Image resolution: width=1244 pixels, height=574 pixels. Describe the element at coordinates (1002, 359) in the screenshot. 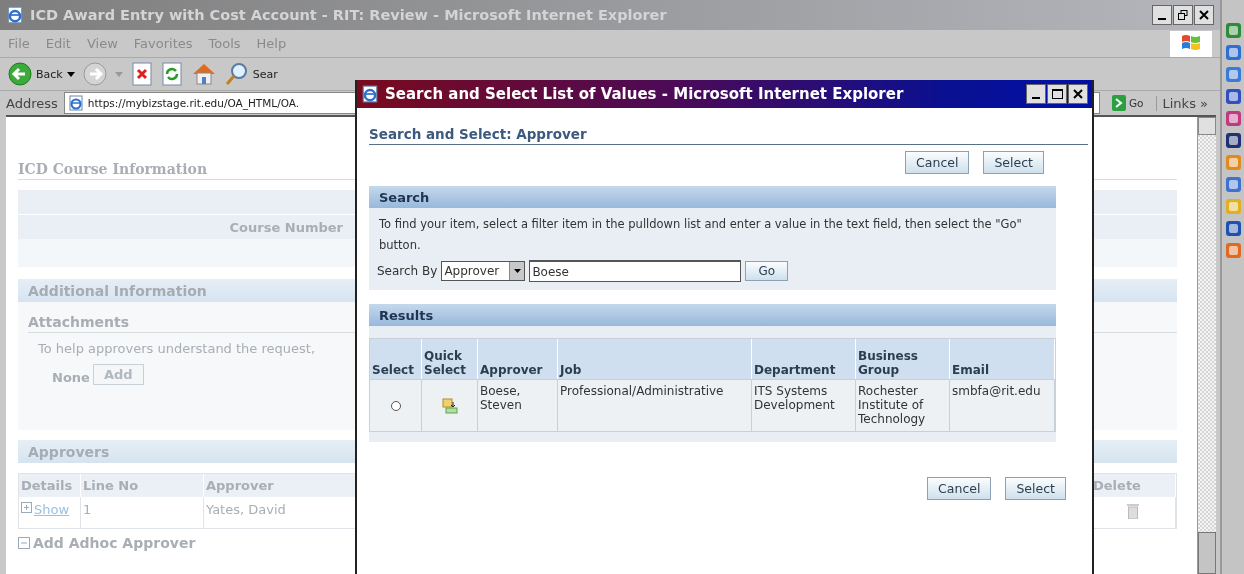

I see `column-header: Email` at that location.